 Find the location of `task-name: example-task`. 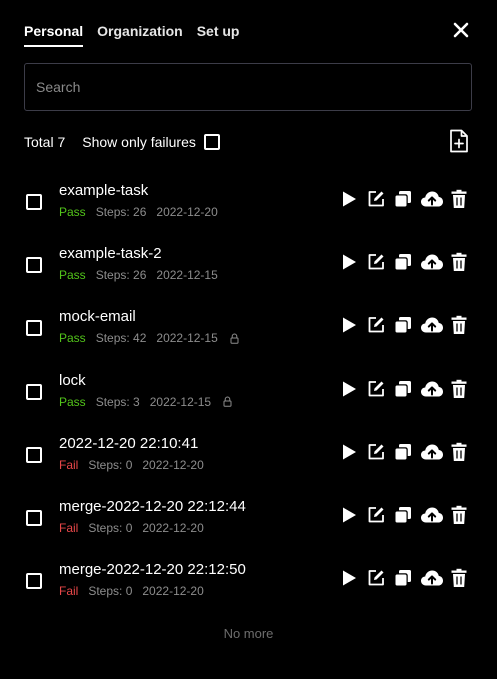

task-name: example-task is located at coordinates (103, 191).